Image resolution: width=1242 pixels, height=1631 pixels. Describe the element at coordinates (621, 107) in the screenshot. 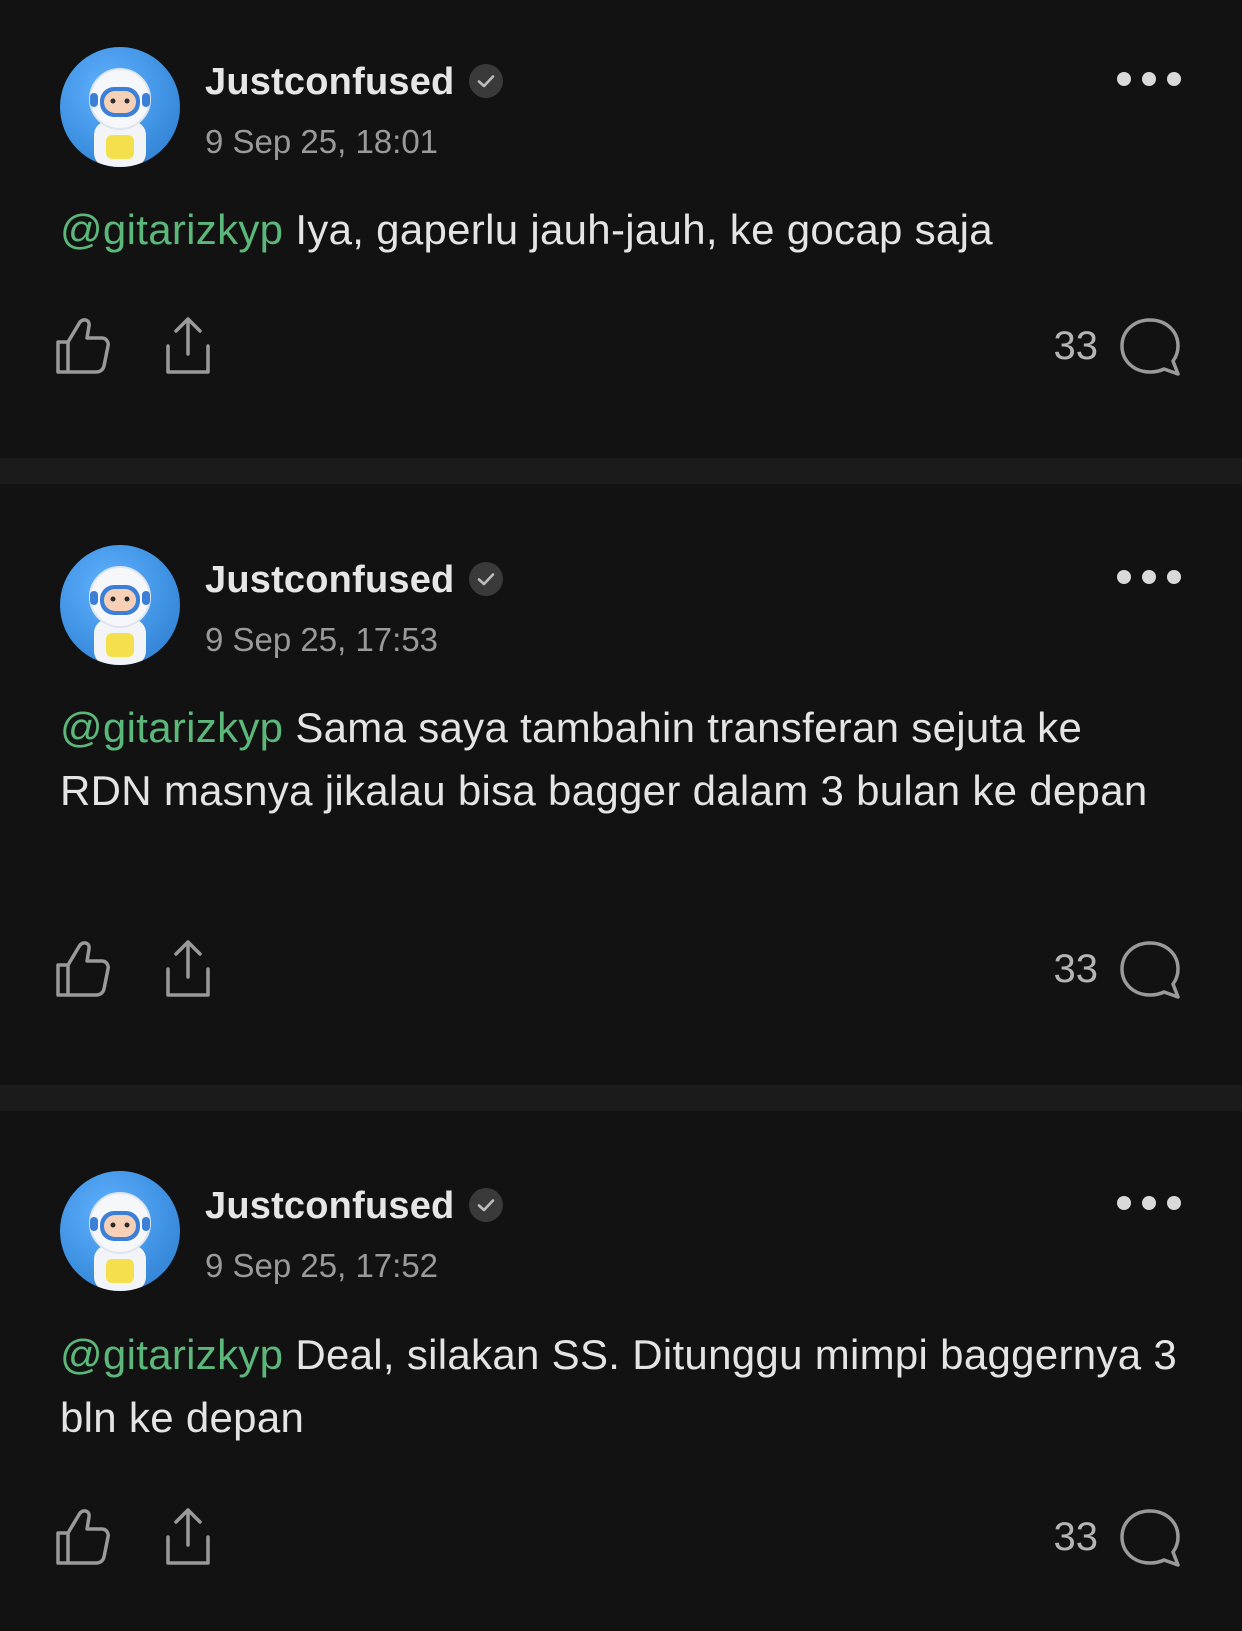

I see `post-header: Justconfused 9 Sep 25, 18:01` at that location.